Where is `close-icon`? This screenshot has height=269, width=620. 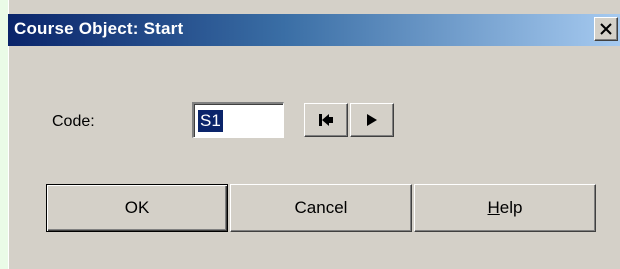
close-icon is located at coordinates (606, 29).